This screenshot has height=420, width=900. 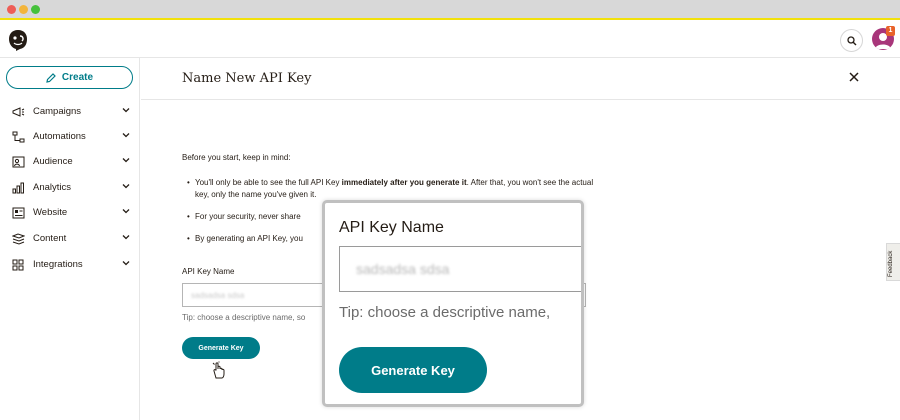 What do you see at coordinates (236, 157) in the screenshot?
I see `intro-text: Before you start, keep in mind:` at bounding box center [236, 157].